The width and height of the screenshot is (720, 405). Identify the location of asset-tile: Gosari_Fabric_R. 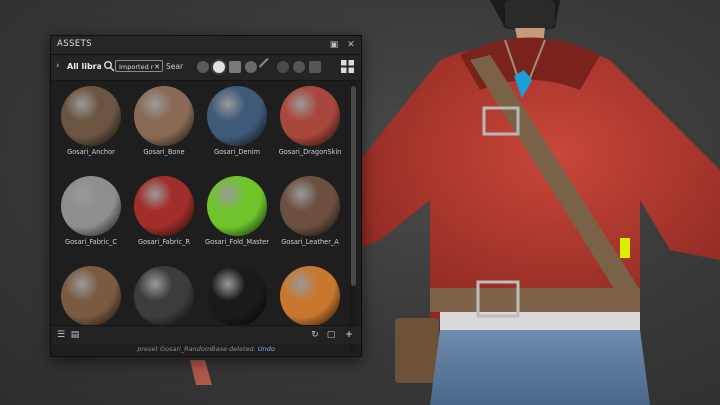
(164, 217).